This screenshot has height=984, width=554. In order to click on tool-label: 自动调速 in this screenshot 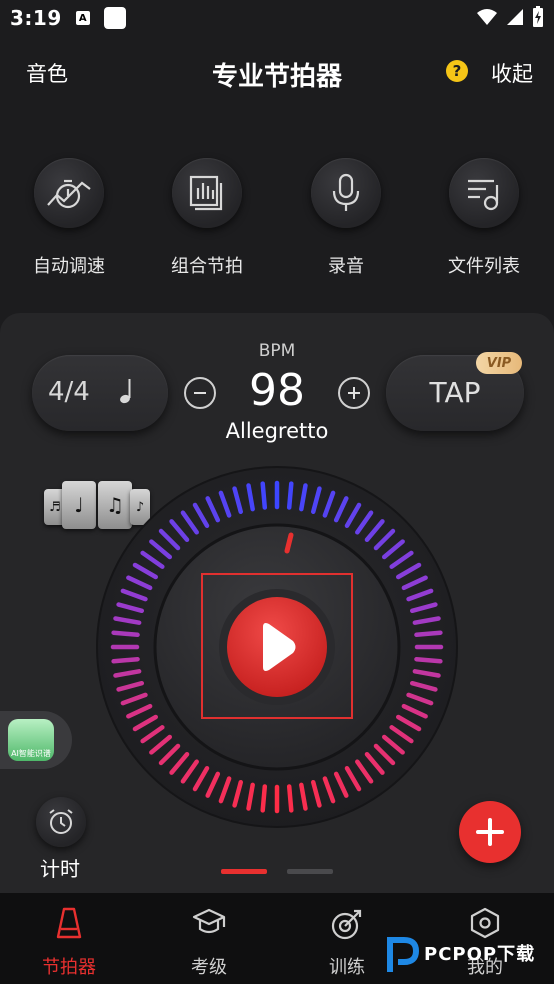, I will do `click(69, 266)`.